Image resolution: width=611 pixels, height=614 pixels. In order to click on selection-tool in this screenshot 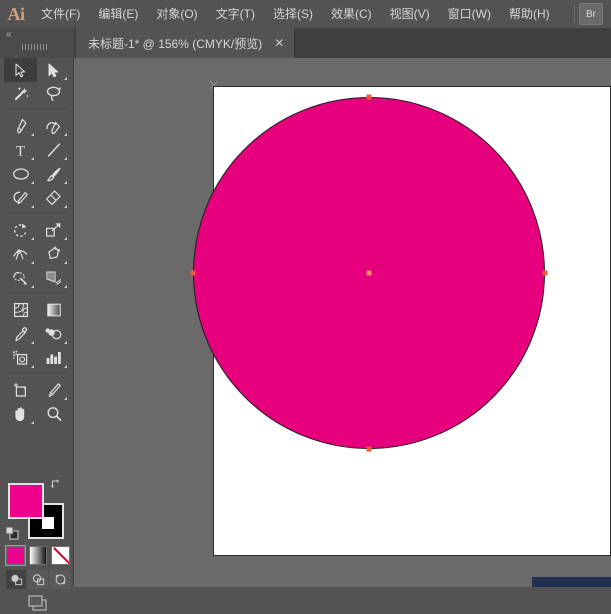, I will do `click(20, 70)`.